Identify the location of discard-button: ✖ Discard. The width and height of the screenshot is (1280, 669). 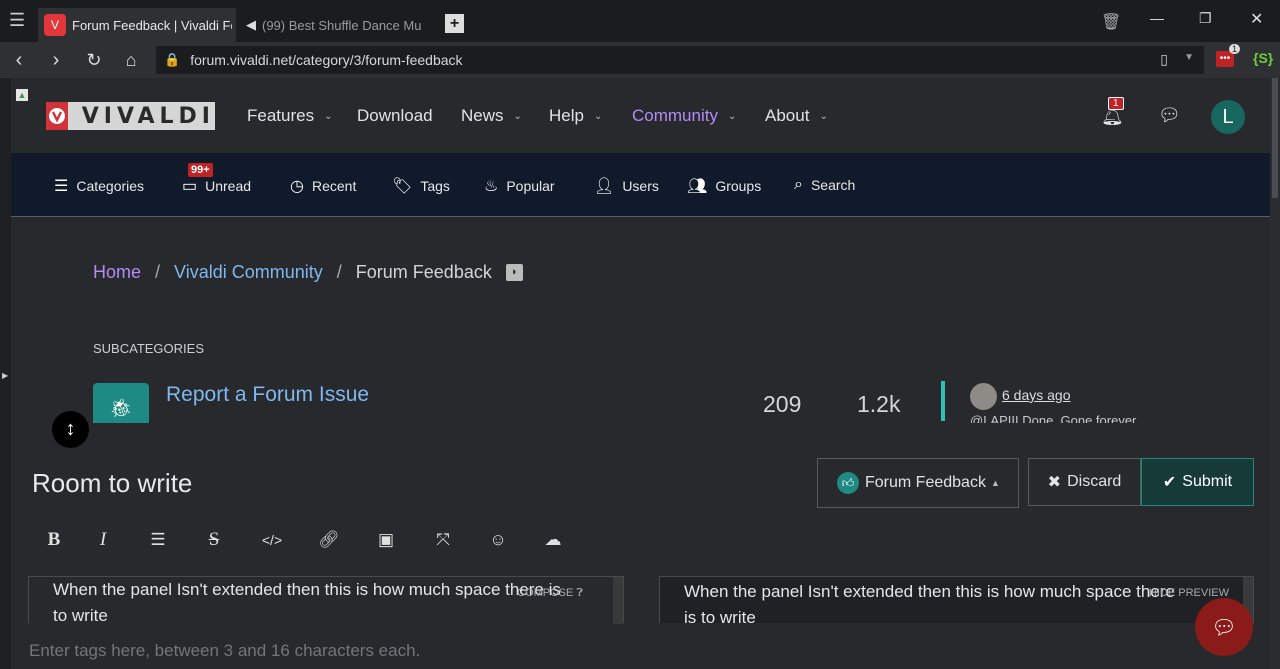
(1084, 482).